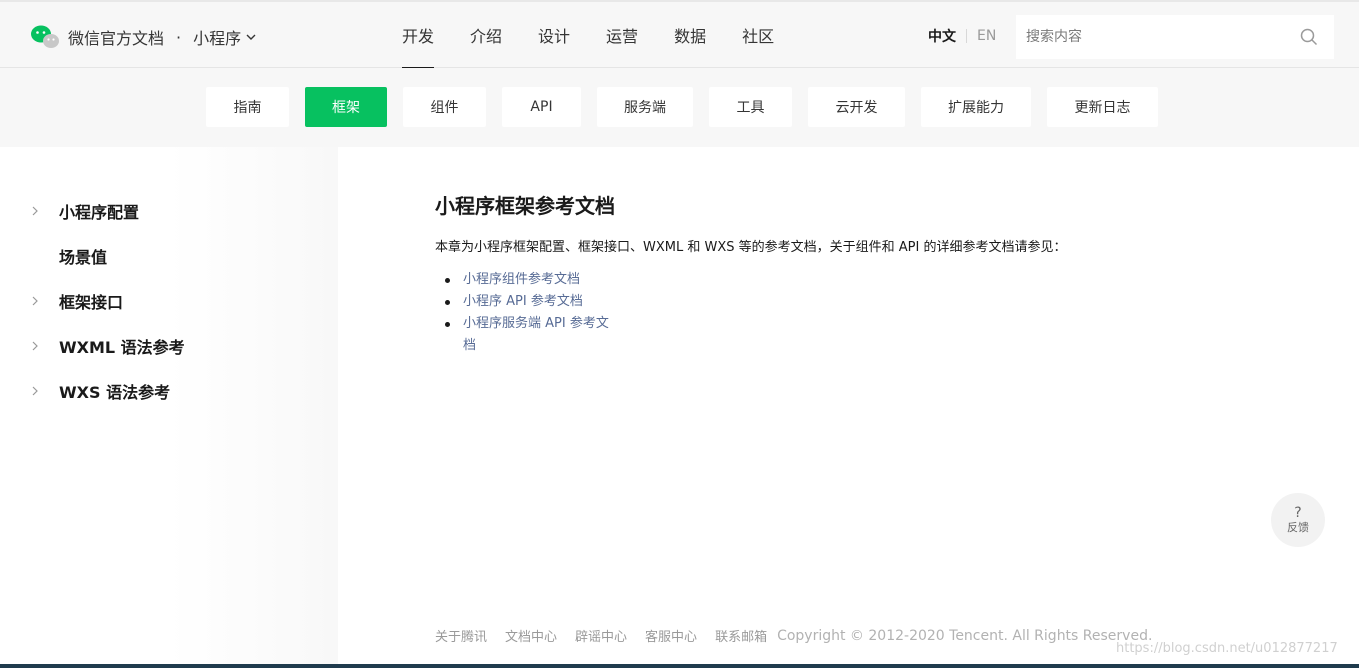 The width and height of the screenshot is (1359, 668). I want to click on nav-item-community: 社区, so click(758, 35).